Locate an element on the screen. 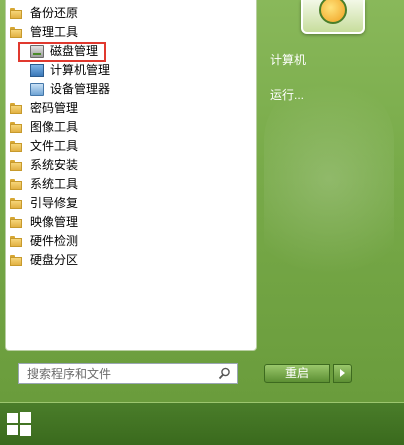 Image resolution: width=404 pixels, height=445 pixels. shutdown-options-arrow-icon is located at coordinates (342, 373).